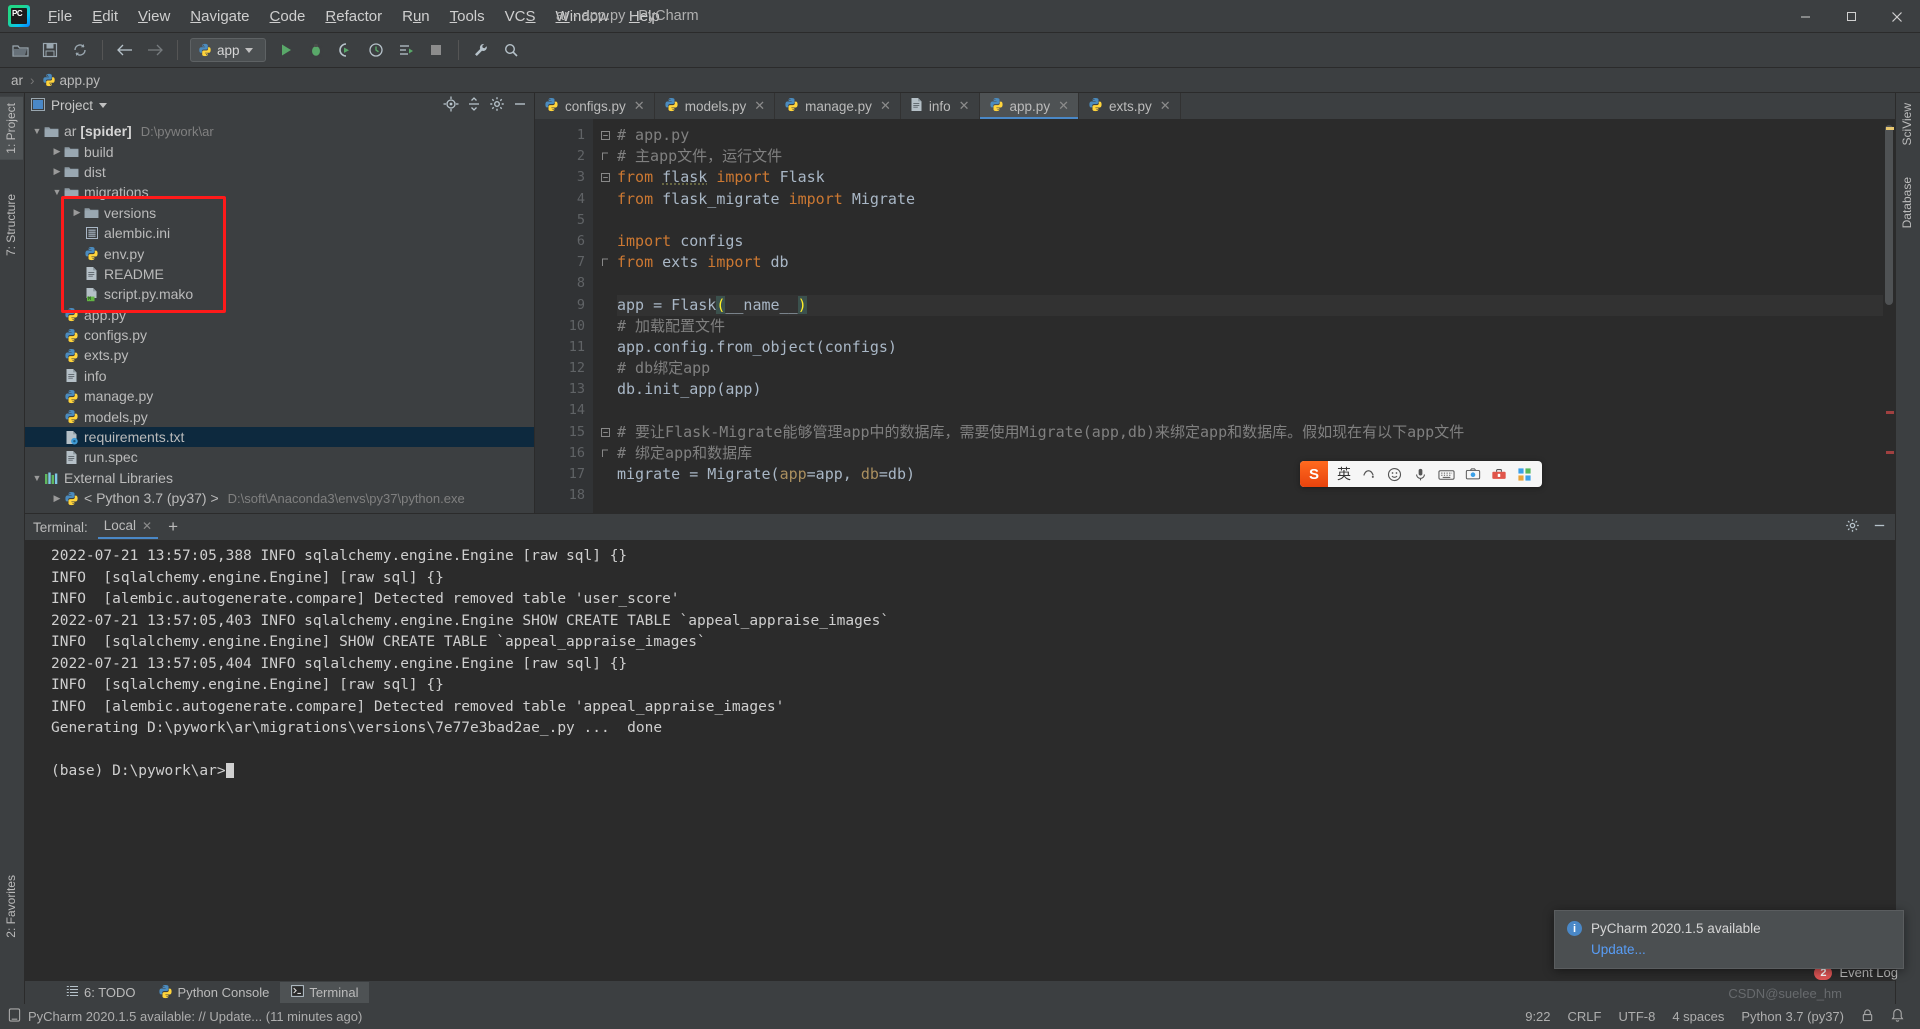  What do you see at coordinates (50, 50) in the screenshot?
I see `save-all-icon` at bounding box center [50, 50].